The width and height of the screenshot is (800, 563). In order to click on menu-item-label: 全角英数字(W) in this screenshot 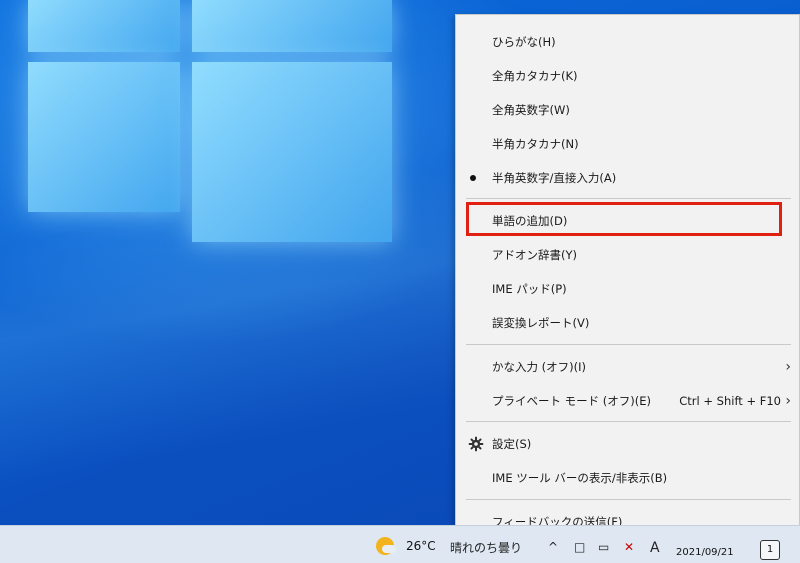, I will do `click(531, 110)`.